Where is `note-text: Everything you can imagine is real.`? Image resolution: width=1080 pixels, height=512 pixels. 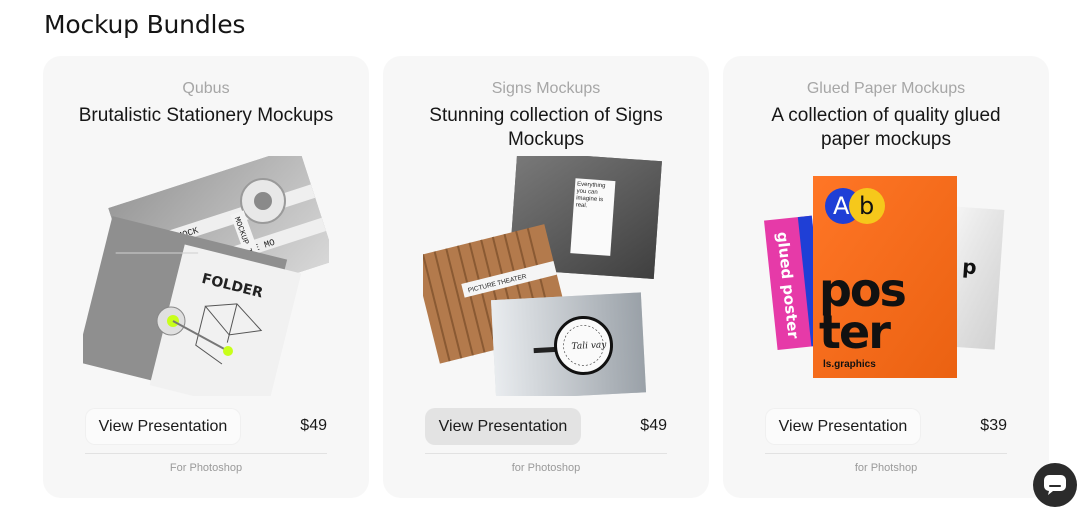
note-text: Everything you can imagine is real. is located at coordinates (590, 195).